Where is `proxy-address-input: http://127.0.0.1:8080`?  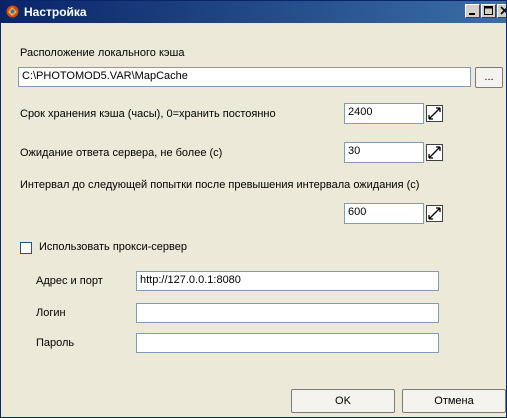 proxy-address-input: http://127.0.0.1:8080 is located at coordinates (287, 281).